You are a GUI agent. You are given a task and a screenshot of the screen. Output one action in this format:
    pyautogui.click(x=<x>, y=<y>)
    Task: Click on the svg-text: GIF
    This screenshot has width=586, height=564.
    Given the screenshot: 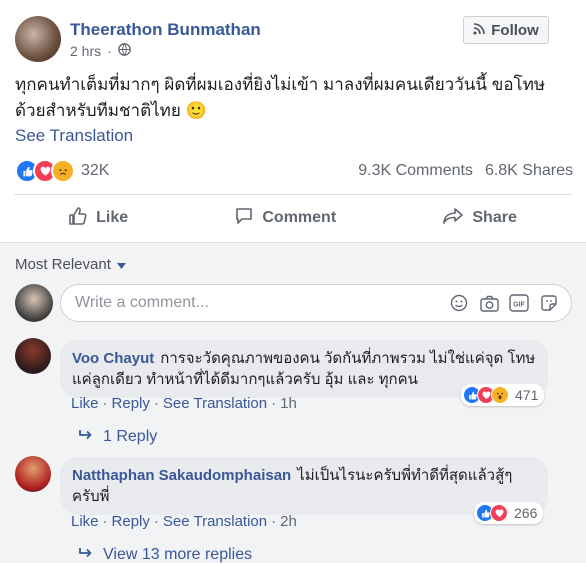 What is the action you would take?
    pyautogui.click(x=519, y=305)
    